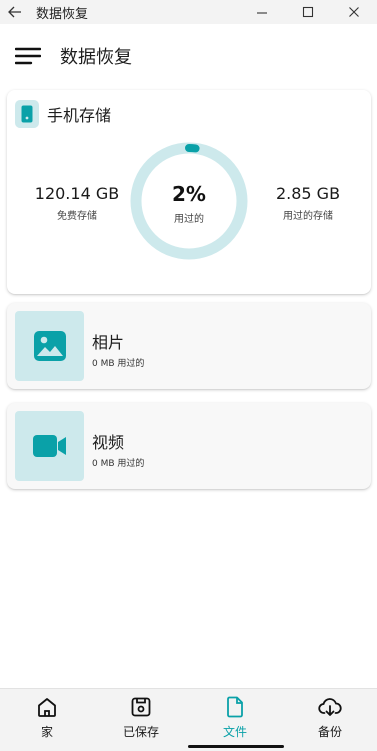 This screenshot has height=751, width=377. What do you see at coordinates (47, 707) in the screenshot?
I see `home-icon` at bounding box center [47, 707].